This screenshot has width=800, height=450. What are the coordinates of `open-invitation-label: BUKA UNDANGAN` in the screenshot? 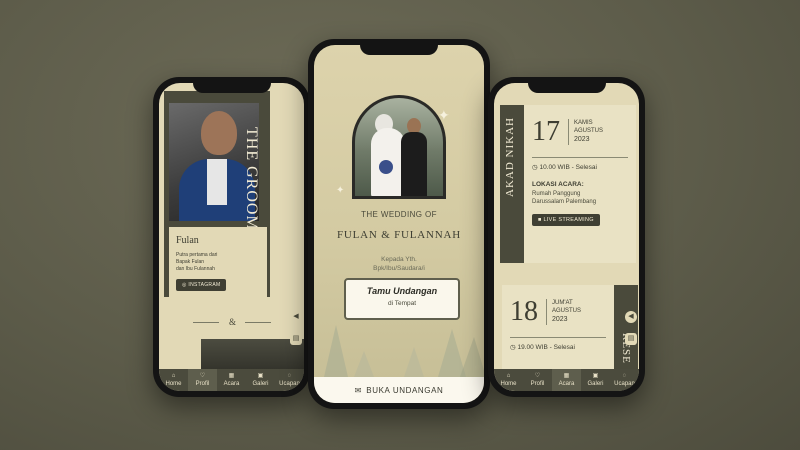 It's located at (405, 390).